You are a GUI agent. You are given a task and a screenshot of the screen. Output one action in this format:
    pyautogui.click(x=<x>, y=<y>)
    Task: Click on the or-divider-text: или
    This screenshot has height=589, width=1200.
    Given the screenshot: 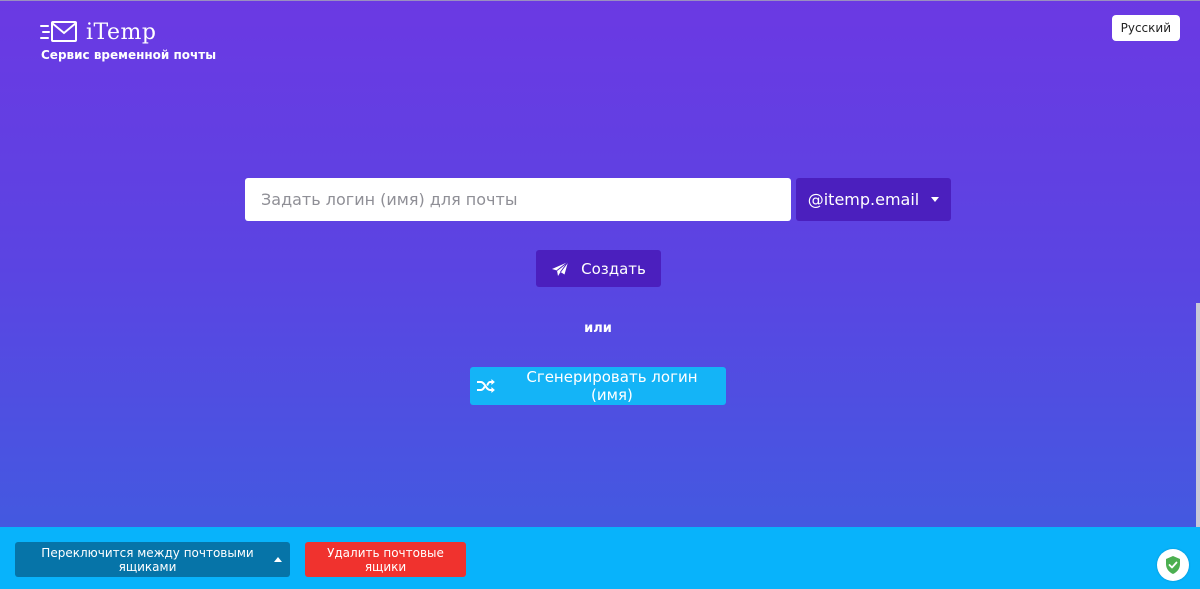 What is the action you would take?
    pyautogui.click(x=598, y=328)
    